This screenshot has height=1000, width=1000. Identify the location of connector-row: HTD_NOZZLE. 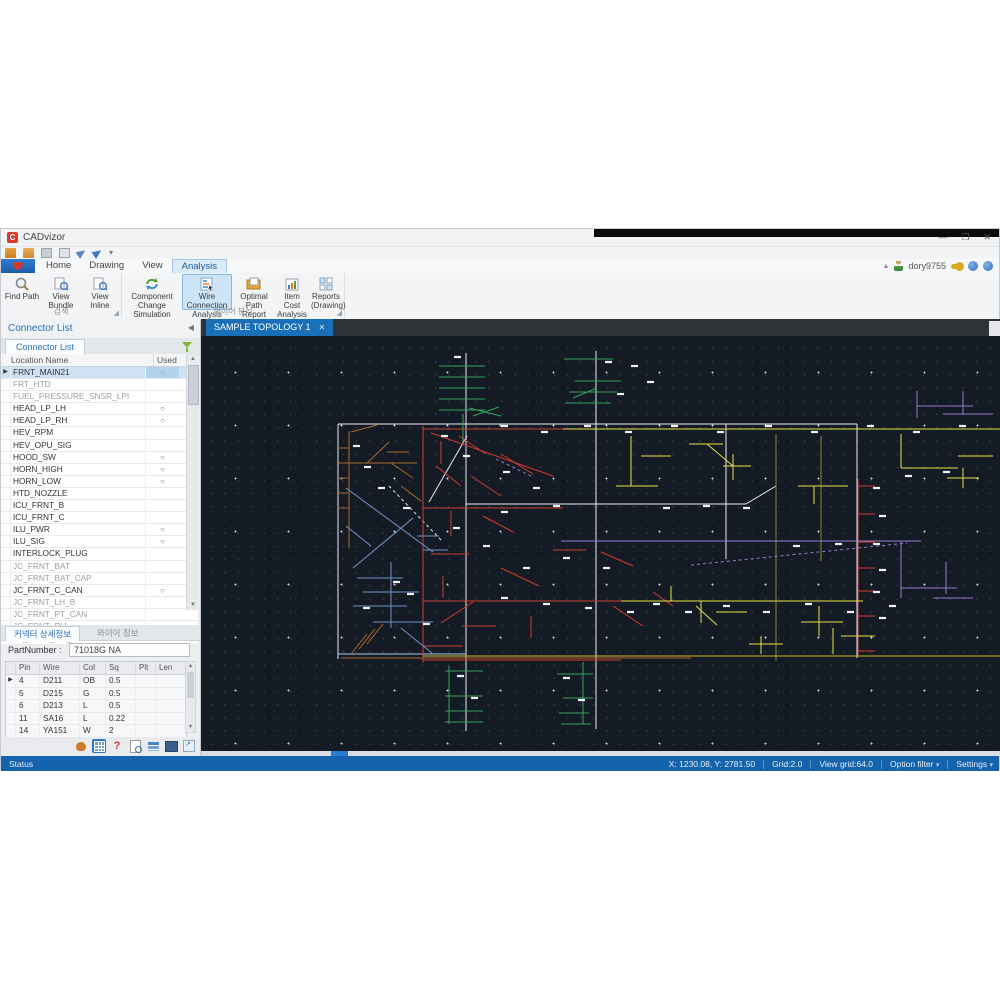
(99, 494).